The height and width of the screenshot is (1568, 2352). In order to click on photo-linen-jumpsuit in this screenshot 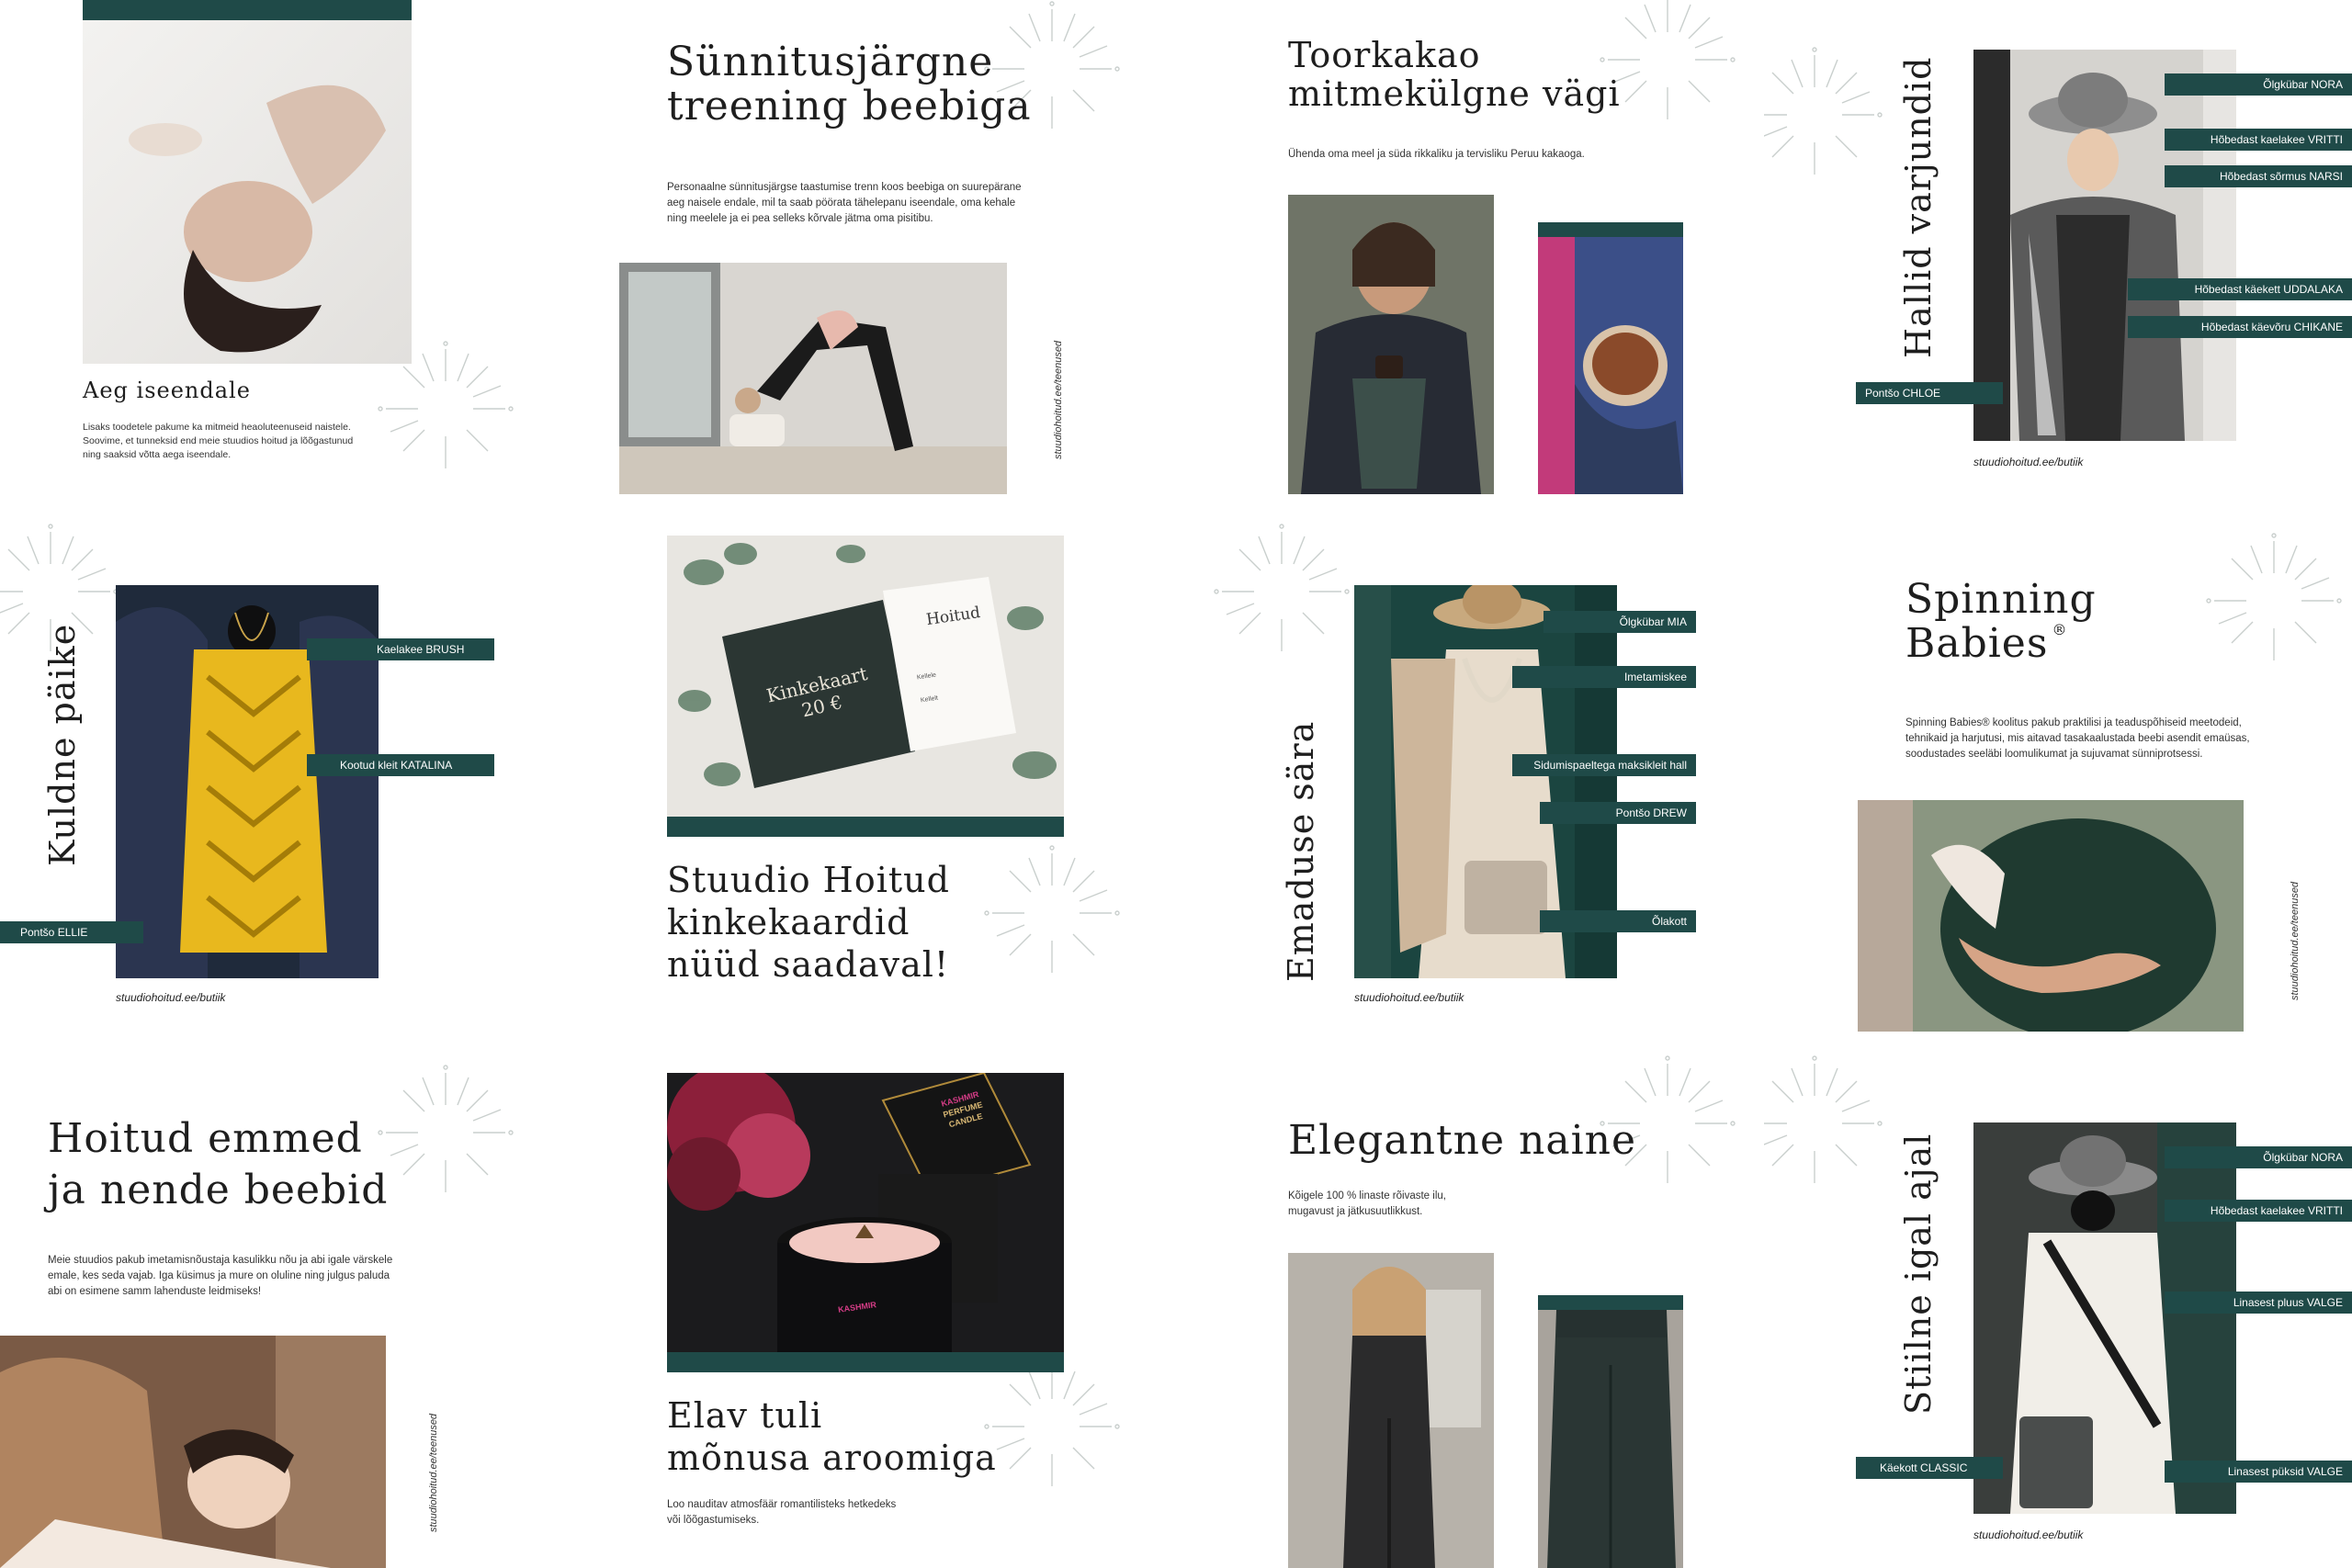, I will do `click(1391, 1411)`.